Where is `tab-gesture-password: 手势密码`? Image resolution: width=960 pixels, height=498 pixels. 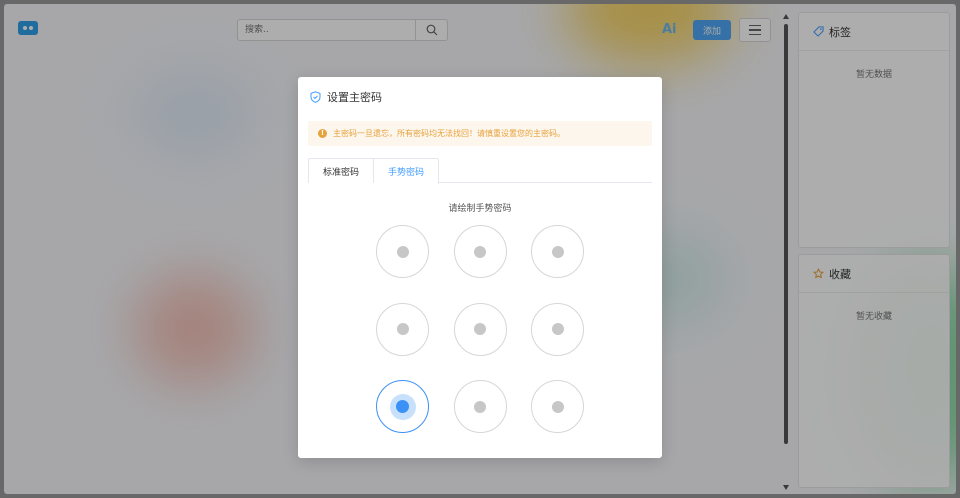
tab-gesture-password: 手势密码 is located at coordinates (407, 171).